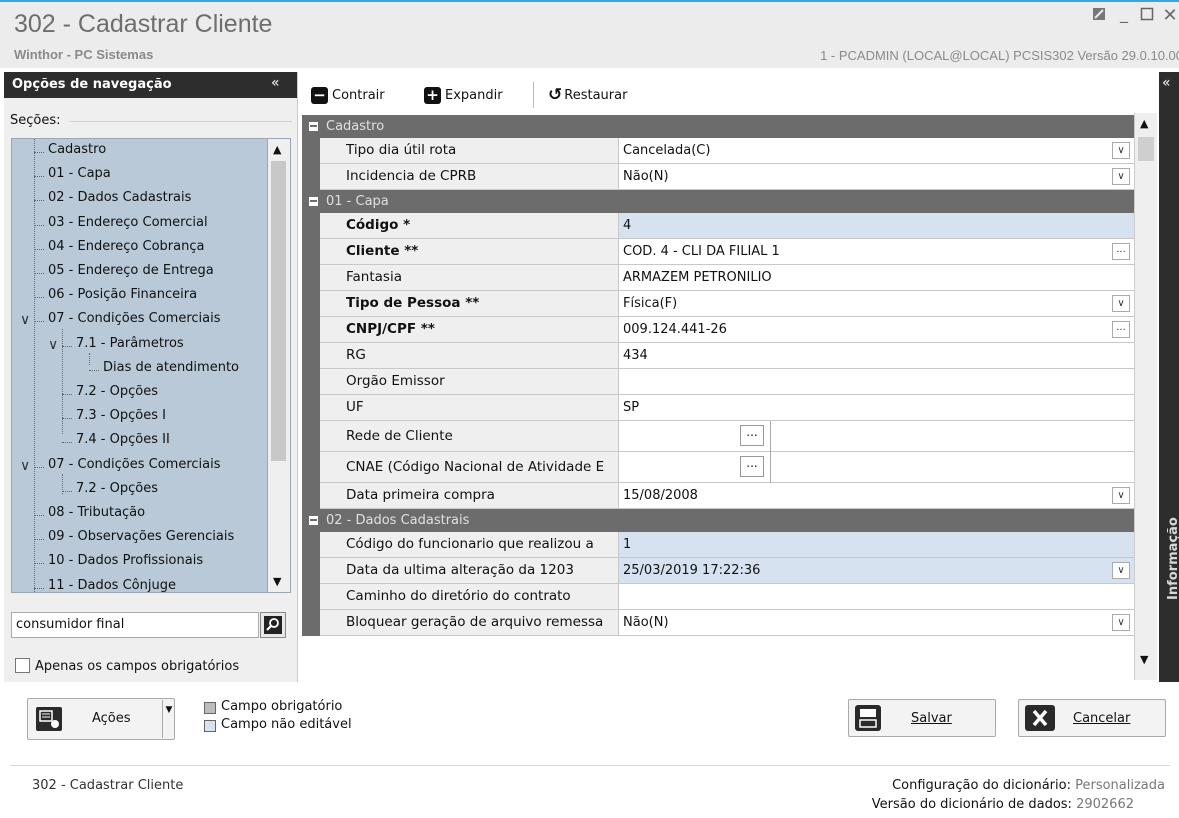 The height and width of the screenshot is (818, 1179). Describe the element at coordinates (971, 804) in the screenshot. I see `dictionary-version-label: Versão do dicionário de dados:` at that location.